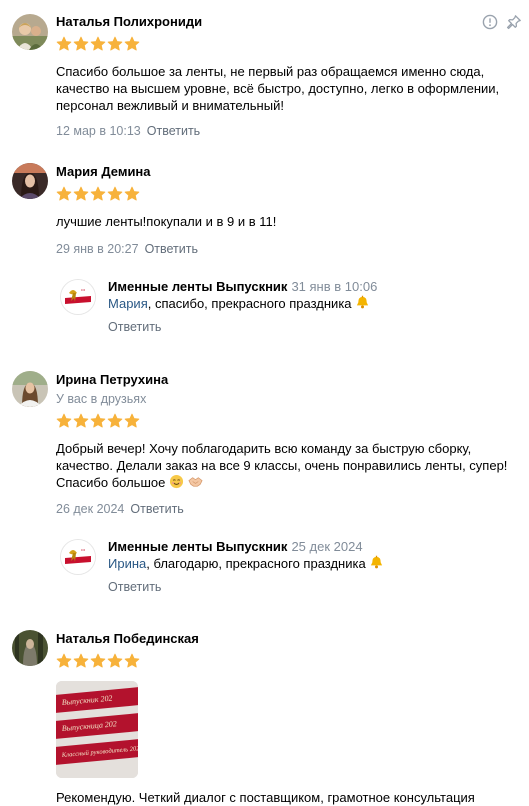 The width and height of the screenshot is (529, 806). Describe the element at coordinates (101, 399) in the screenshot. I see `friend-status: У вас в друзьях` at that location.